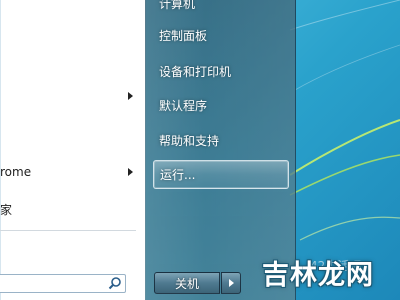 This screenshot has width=400, height=300. I want to click on shutdown-button: 关机, so click(187, 283).